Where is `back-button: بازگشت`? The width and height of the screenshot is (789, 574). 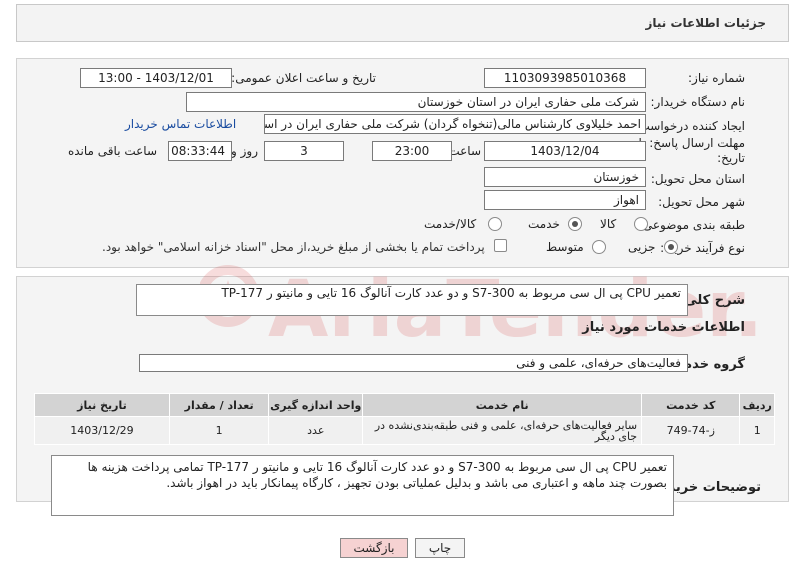
back-button: بازگشت is located at coordinates (374, 548).